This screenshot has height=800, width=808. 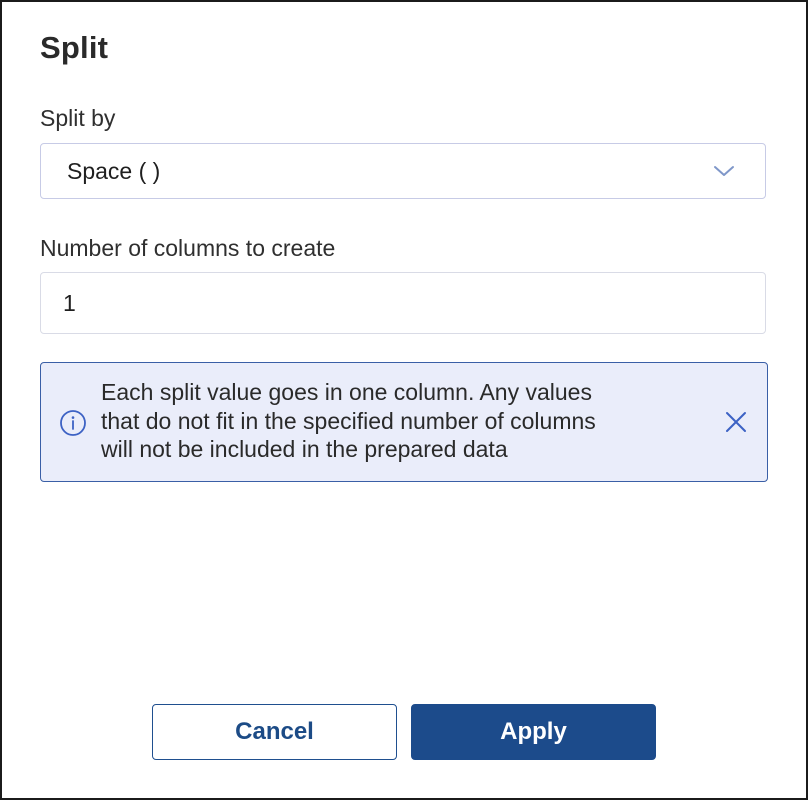 I want to click on chevron-down-icon, so click(x=724, y=171).